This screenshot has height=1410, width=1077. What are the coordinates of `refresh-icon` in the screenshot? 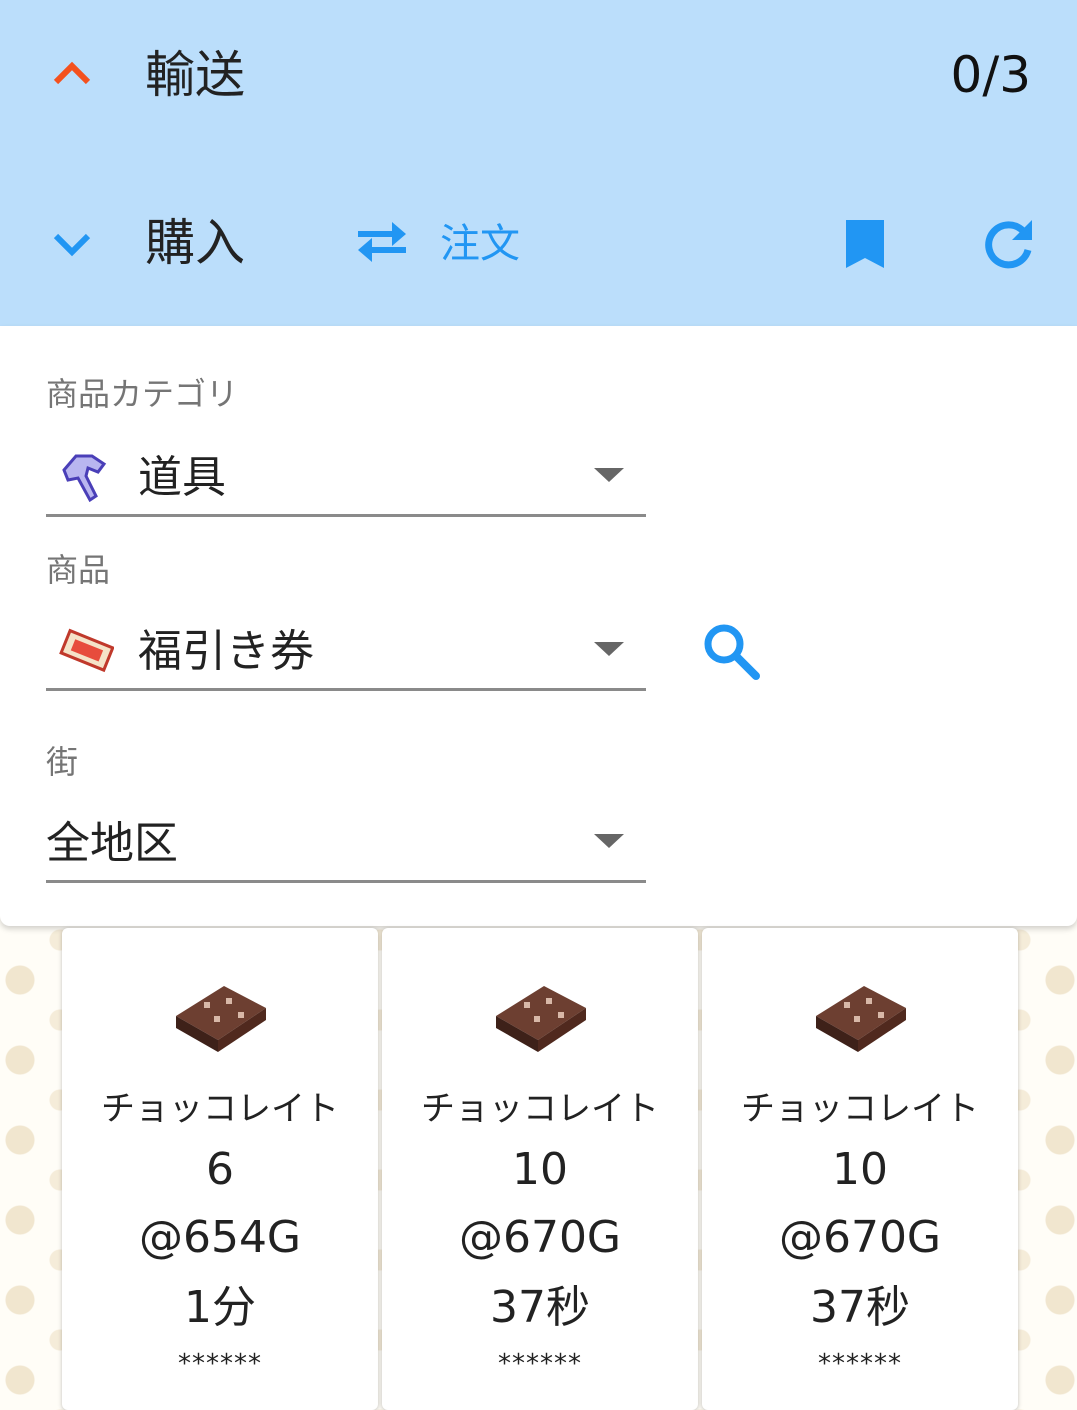 It's located at (1009, 244).